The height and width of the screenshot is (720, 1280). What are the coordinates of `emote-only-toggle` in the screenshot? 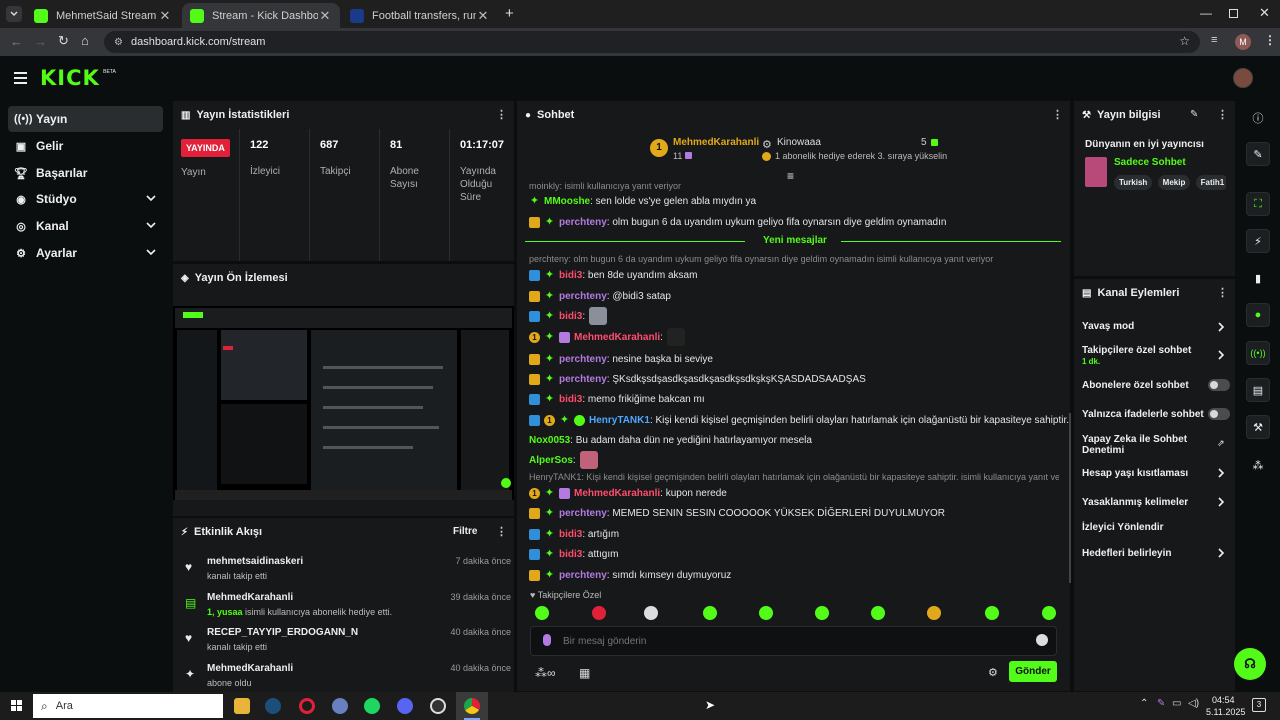 It's located at (1219, 414).